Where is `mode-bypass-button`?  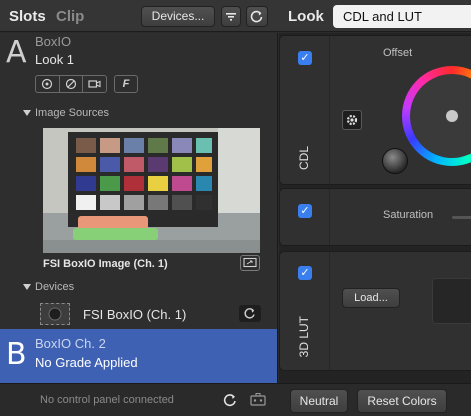
mode-bypass-button is located at coordinates (72, 84).